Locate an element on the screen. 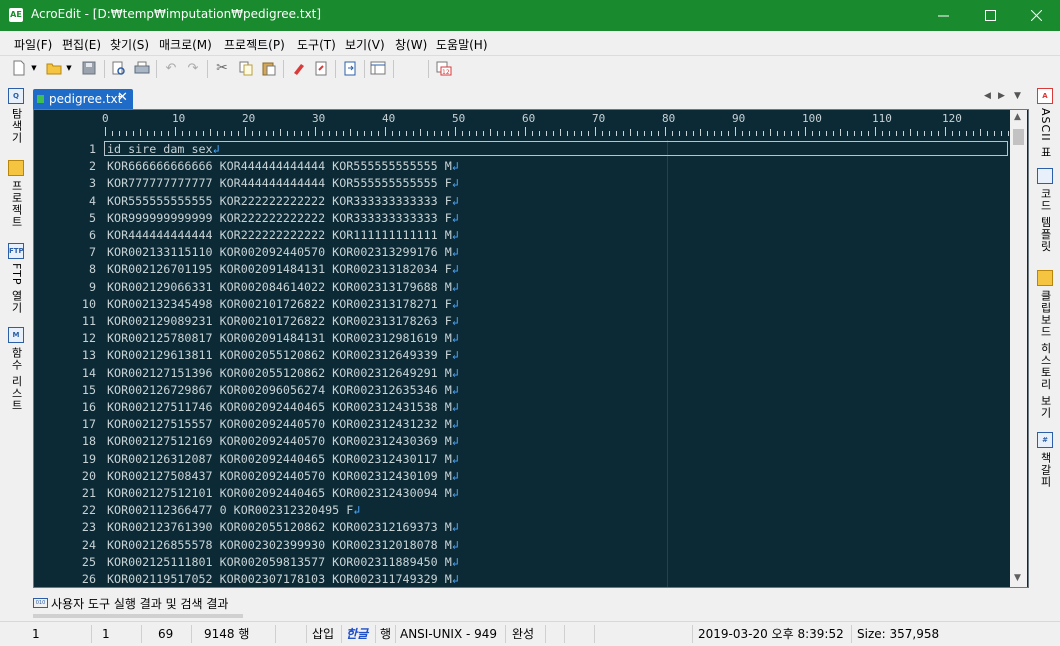  maximize-button is located at coordinates (990, 15).